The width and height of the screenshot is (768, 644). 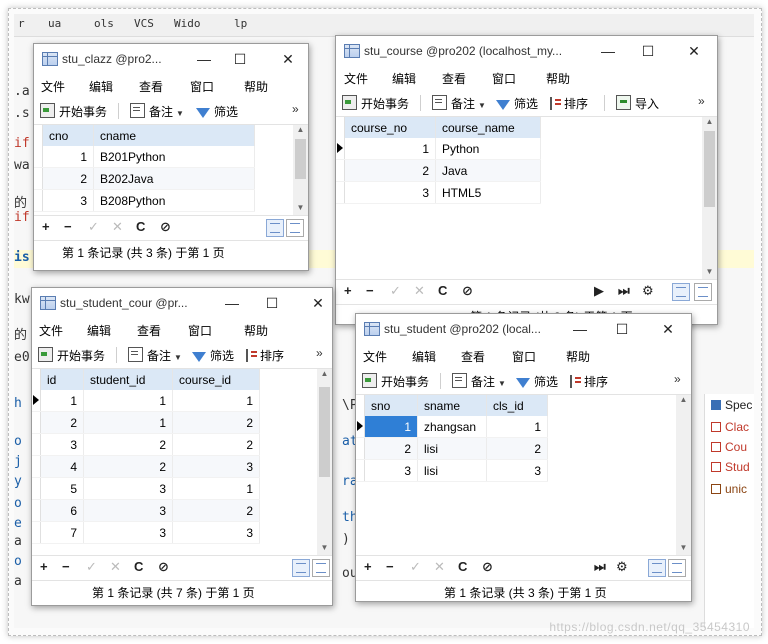 I want to click on table-row: 3 B208Python, so click(x=144, y=200).